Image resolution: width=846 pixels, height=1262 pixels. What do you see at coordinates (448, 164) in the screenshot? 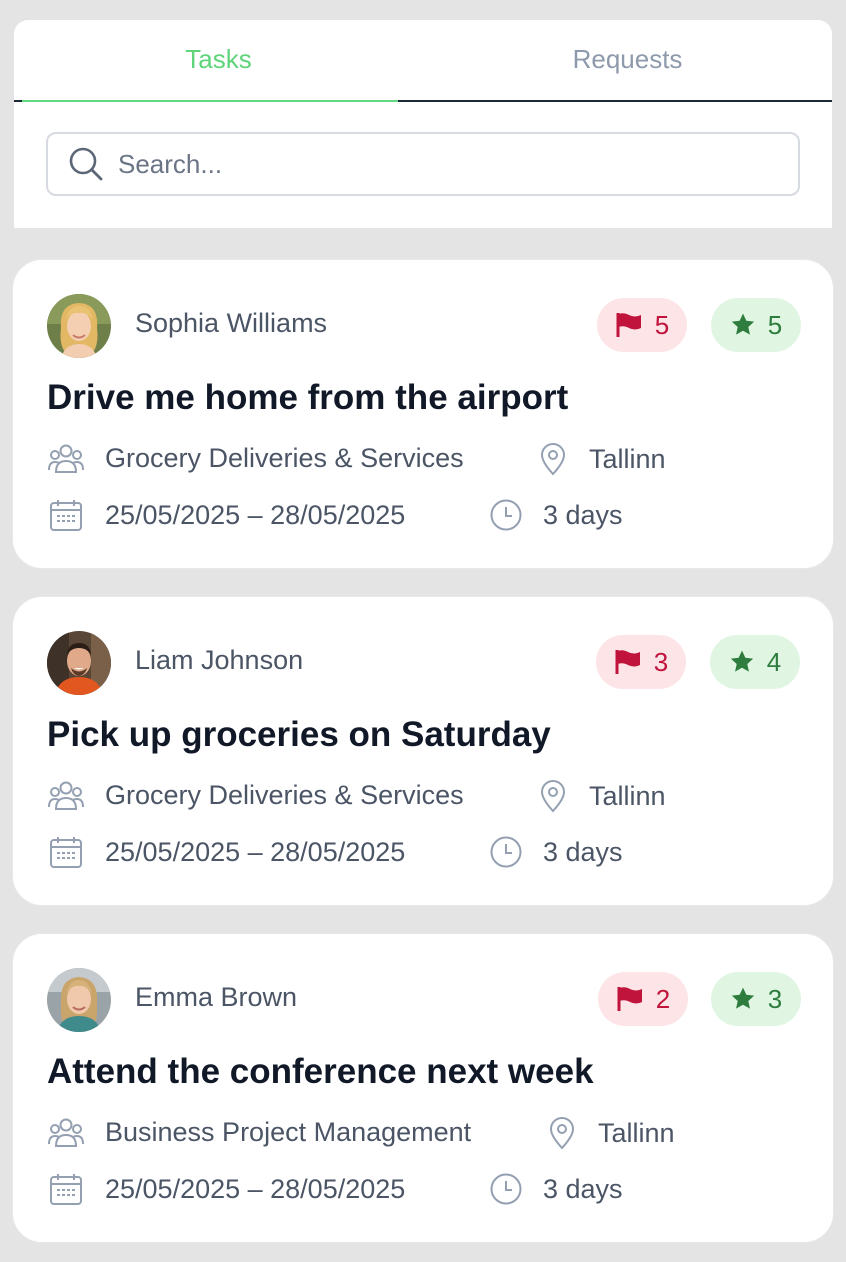
I see `search-input` at bounding box center [448, 164].